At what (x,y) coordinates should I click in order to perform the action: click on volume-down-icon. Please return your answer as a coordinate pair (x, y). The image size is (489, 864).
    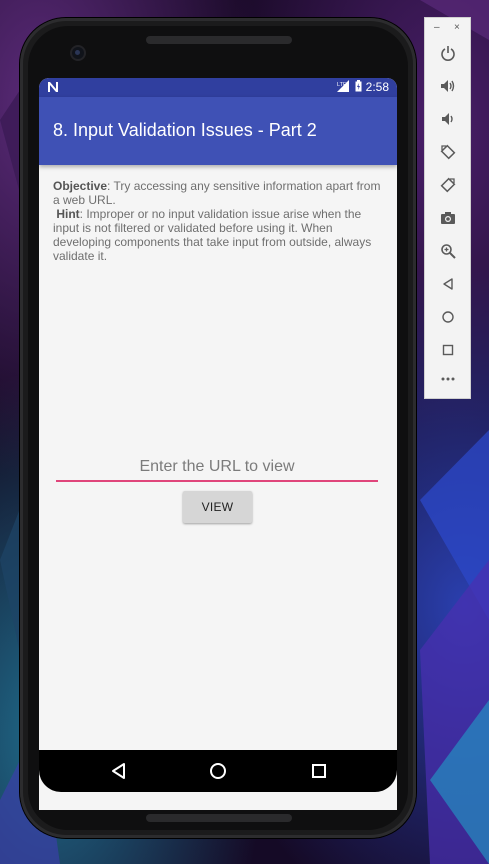
    Looking at the image, I should click on (448, 119).